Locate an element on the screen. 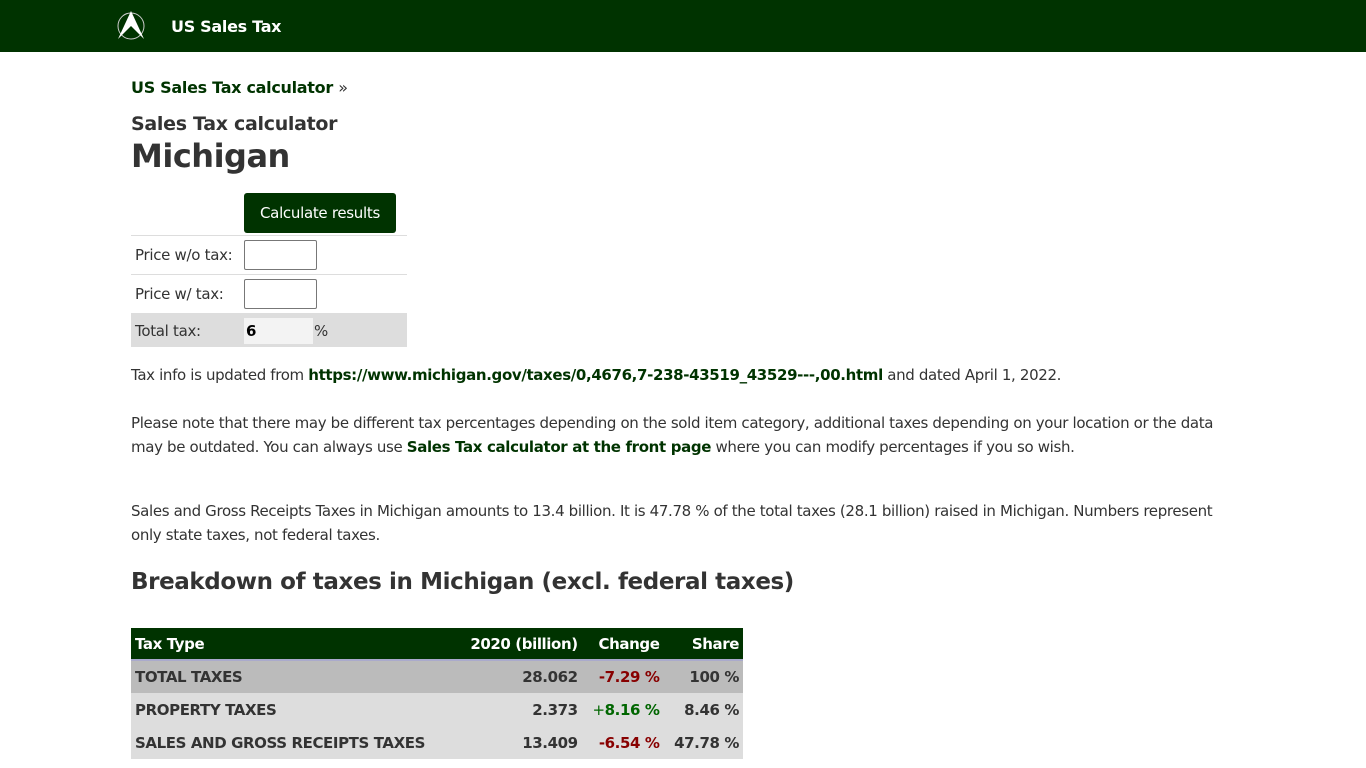  percent-sign: % is located at coordinates (321, 330).